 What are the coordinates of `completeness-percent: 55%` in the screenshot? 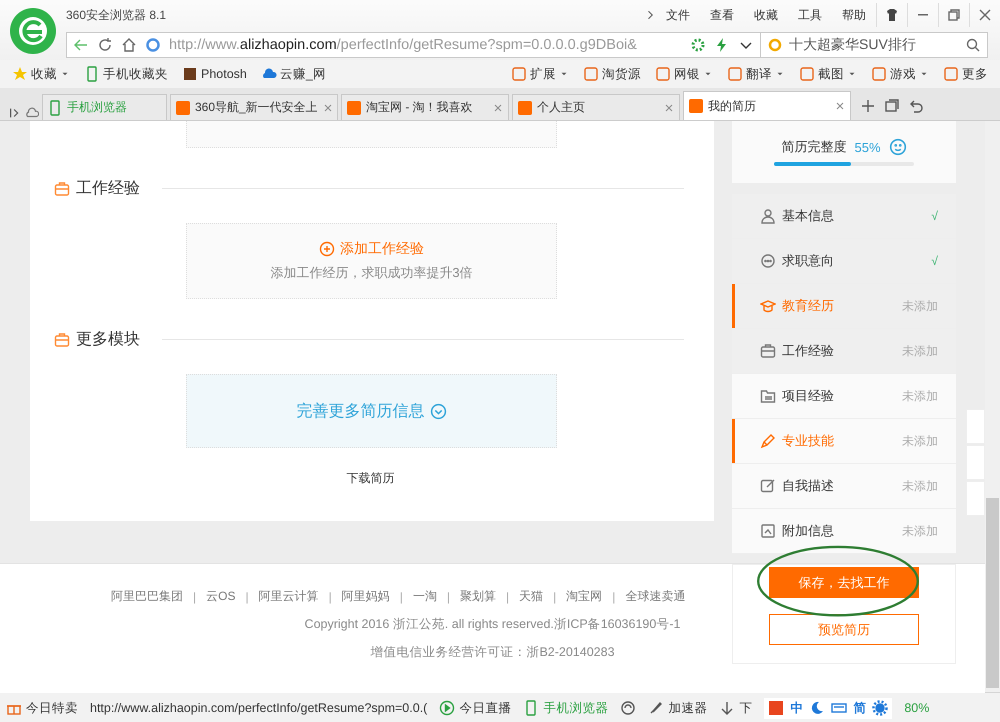 It's located at (867, 147).